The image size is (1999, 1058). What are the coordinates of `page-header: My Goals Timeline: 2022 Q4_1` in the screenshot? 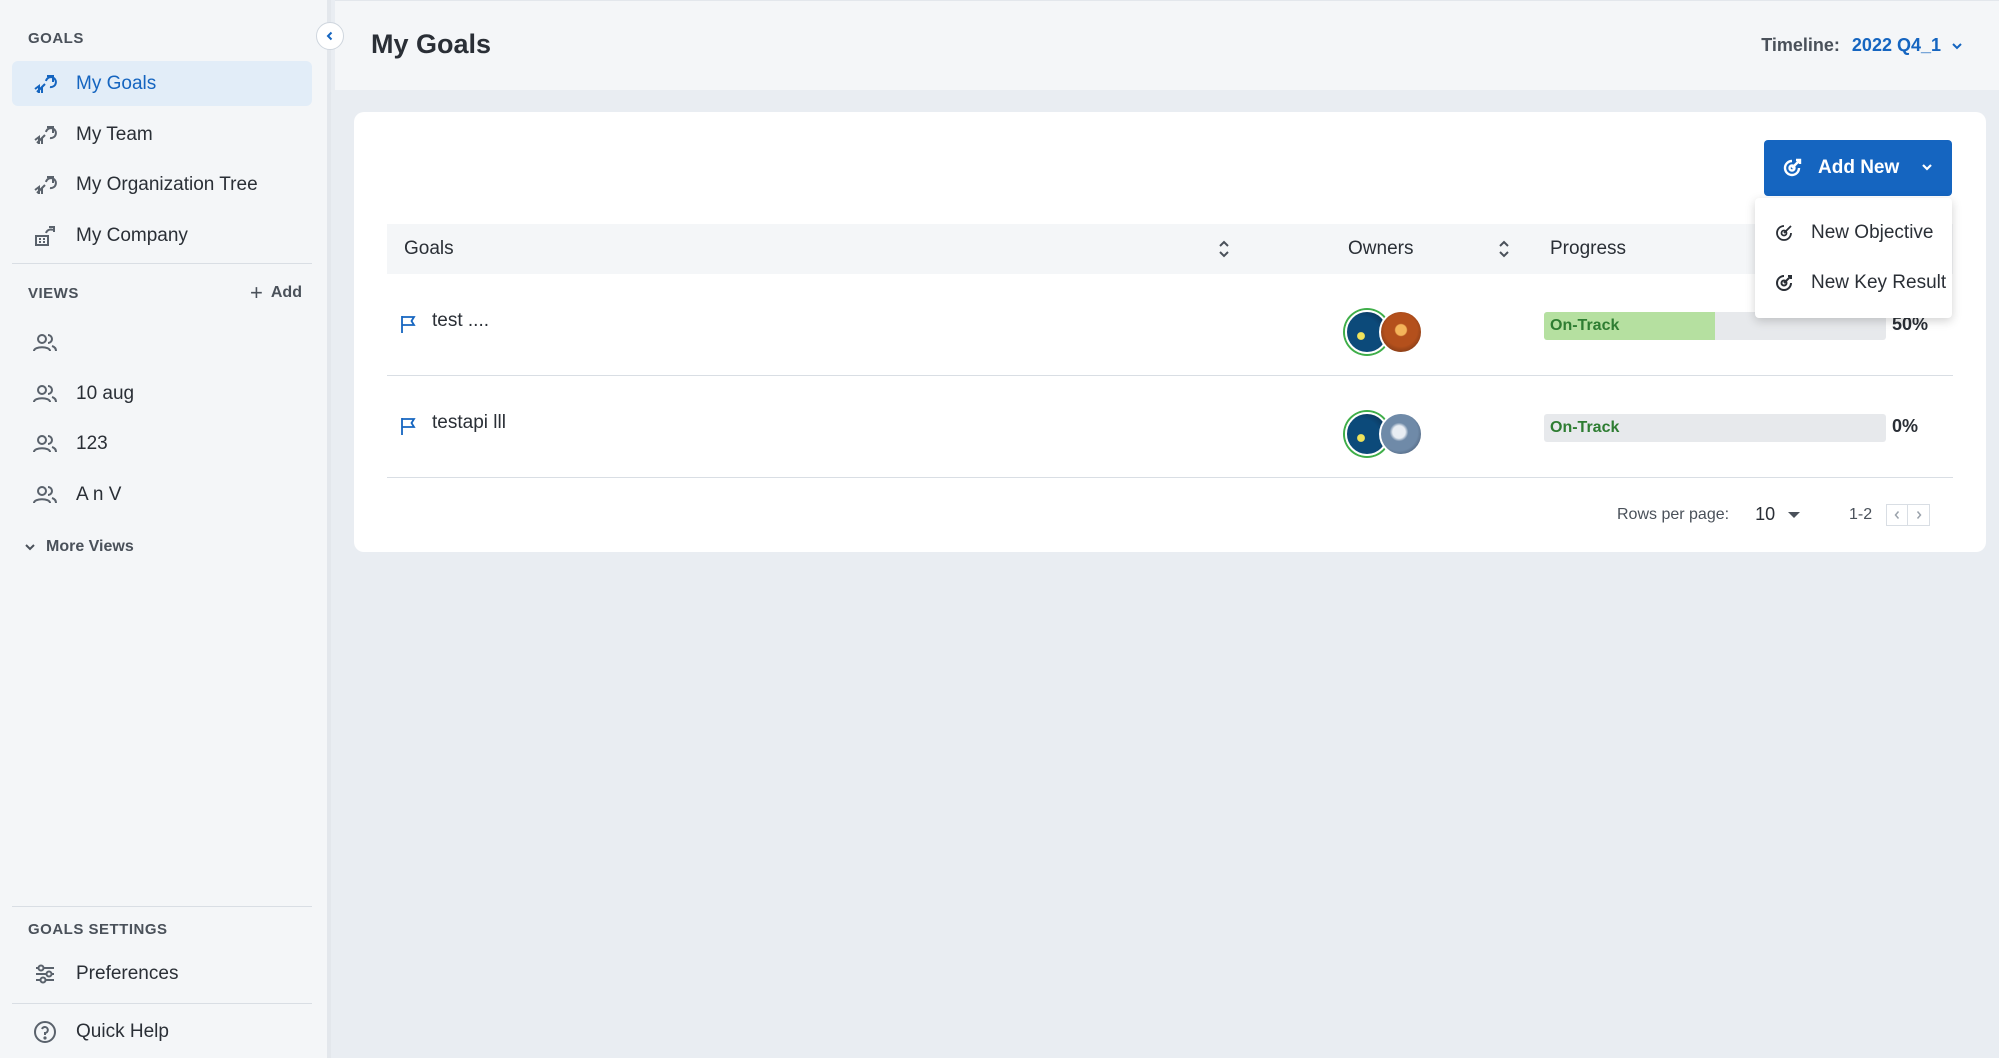 It's located at (1167, 45).